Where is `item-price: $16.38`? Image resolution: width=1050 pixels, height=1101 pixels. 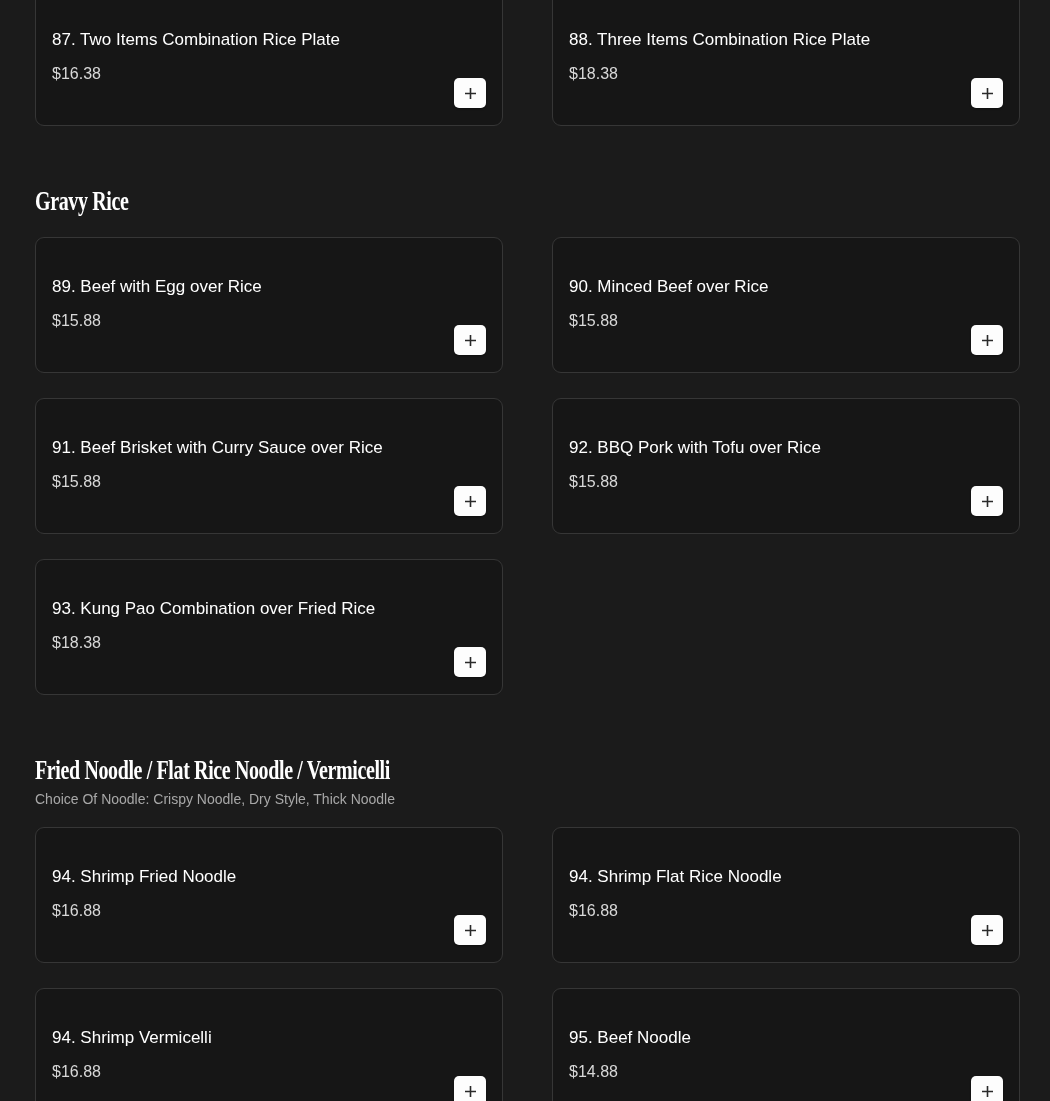
item-price: $16.38 is located at coordinates (76, 74).